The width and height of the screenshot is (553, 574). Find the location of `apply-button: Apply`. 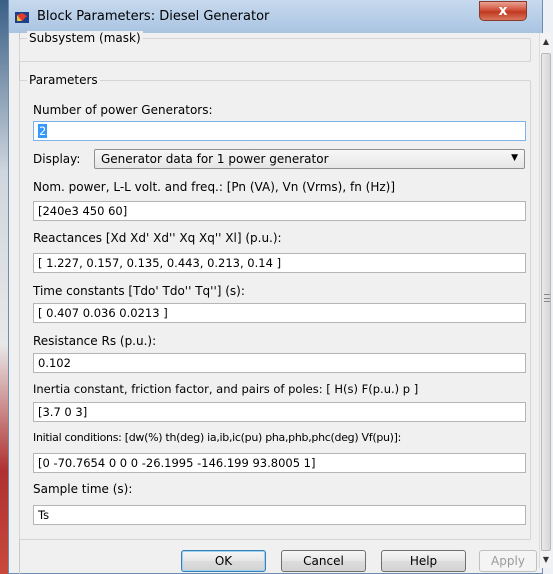

apply-button: Apply is located at coordinates (508, 561).